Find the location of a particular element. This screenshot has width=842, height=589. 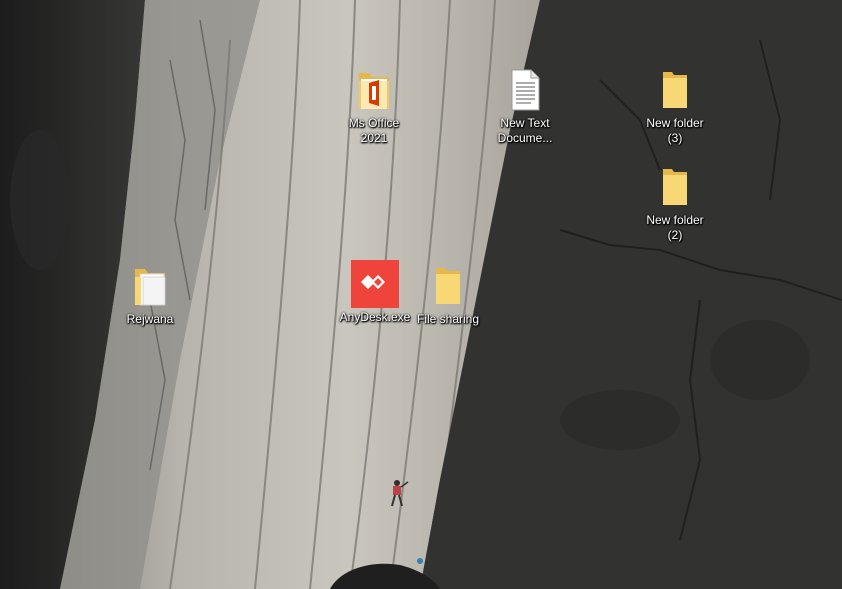

anydesk-icon is located at coordinates (375, 284).